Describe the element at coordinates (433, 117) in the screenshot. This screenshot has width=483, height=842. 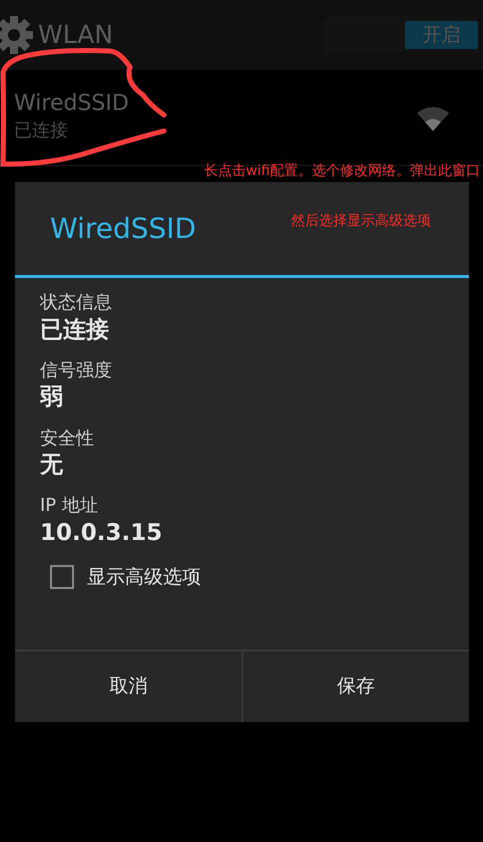
I see `wifi-icon` at that location.